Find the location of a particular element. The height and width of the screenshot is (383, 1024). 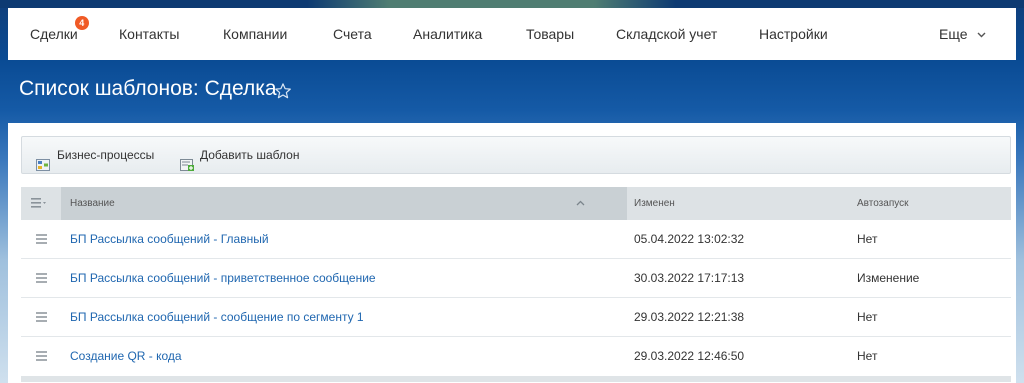

nav-item-label: Контакты is located at coordinates (149, 34).